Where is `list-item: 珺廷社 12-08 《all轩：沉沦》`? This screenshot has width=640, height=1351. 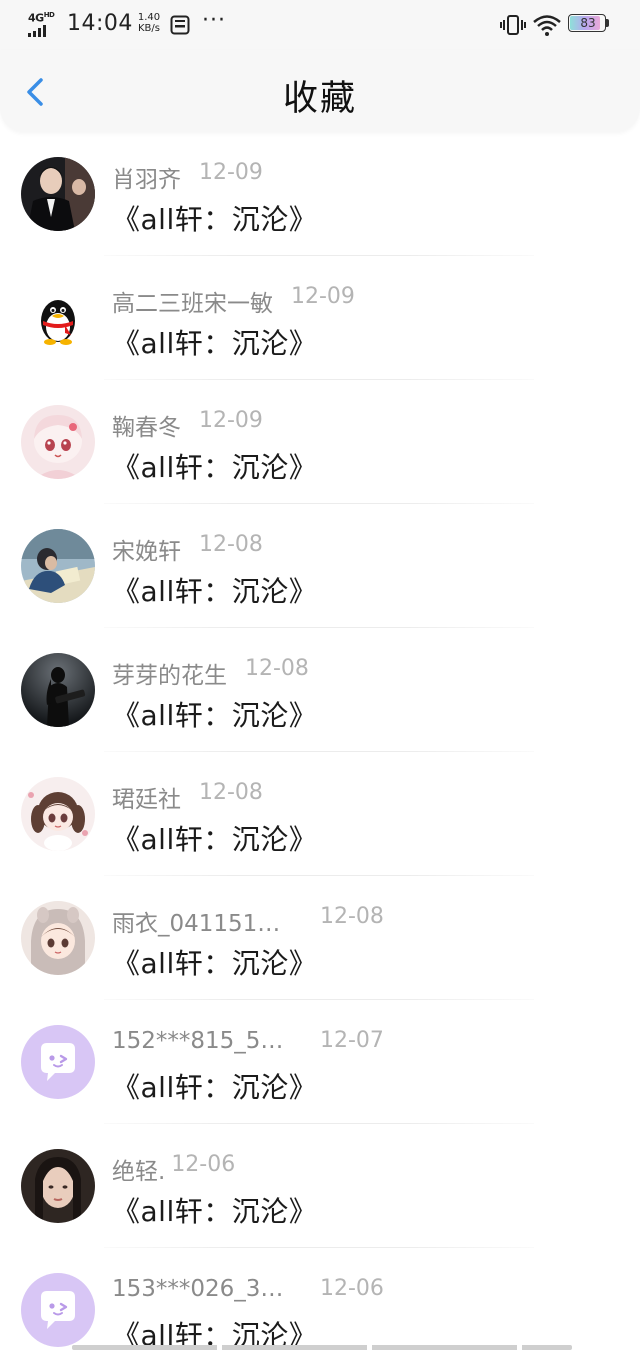 list-item: 珺廷社 12-08 《all轩：沉沦》 is located at coordinates (320, 814).